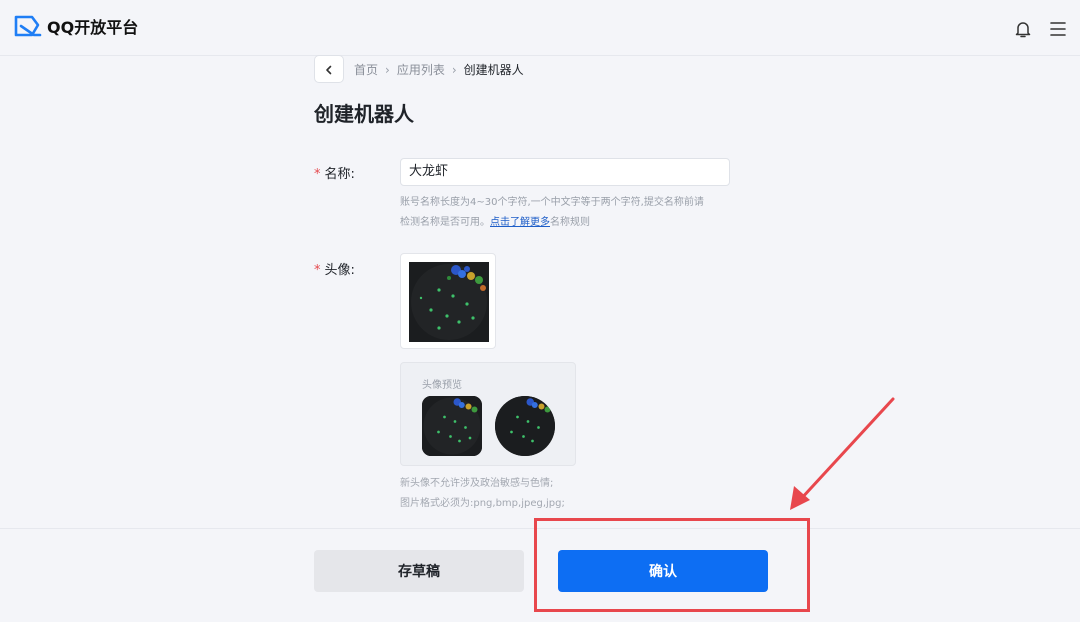  Describe the element at coordinates (1058, 31) in the screenshot. I see `menu-icon` at that location.